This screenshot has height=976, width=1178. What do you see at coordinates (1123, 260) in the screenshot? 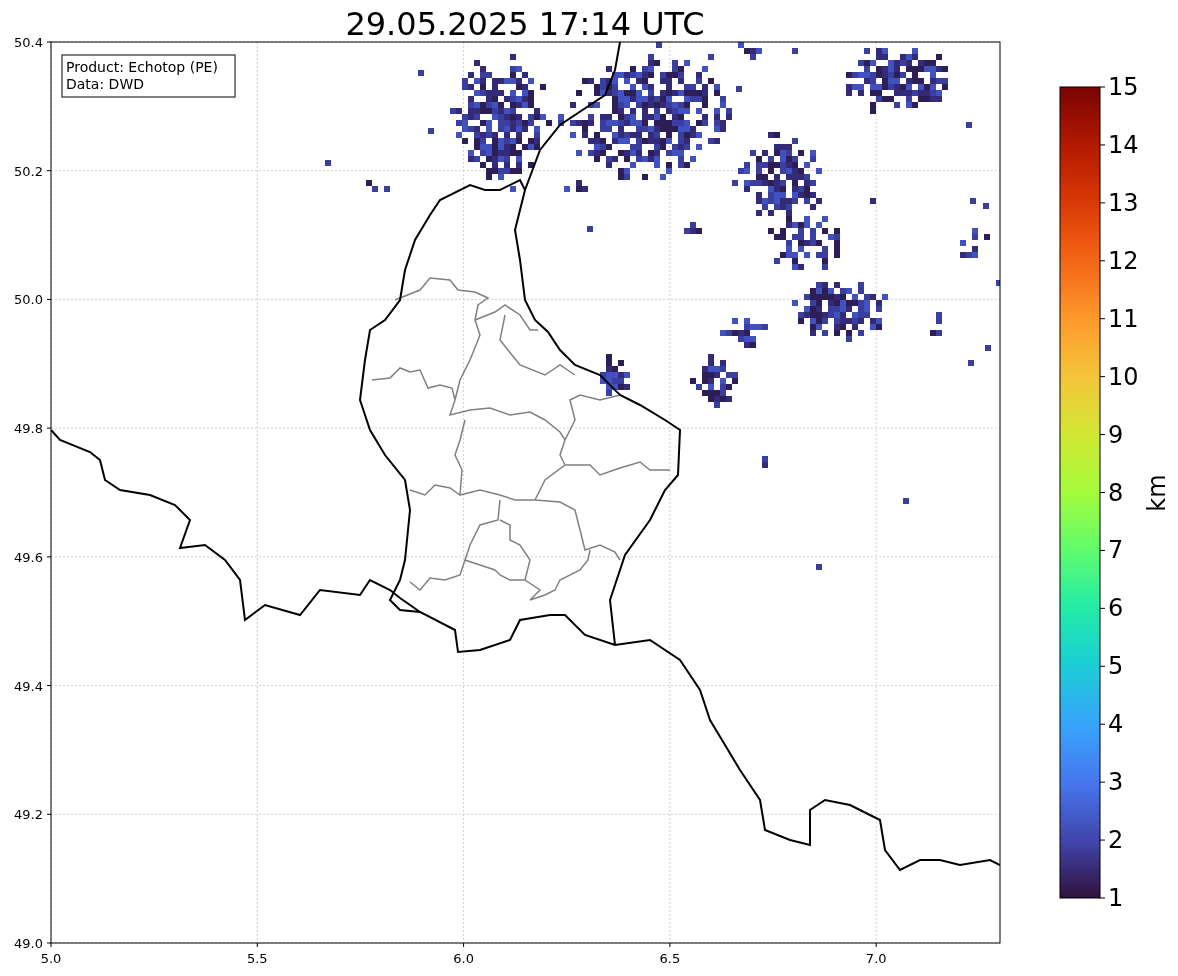
I see `colorbar-tick-label: 12` at bounding box center [1123, 260].